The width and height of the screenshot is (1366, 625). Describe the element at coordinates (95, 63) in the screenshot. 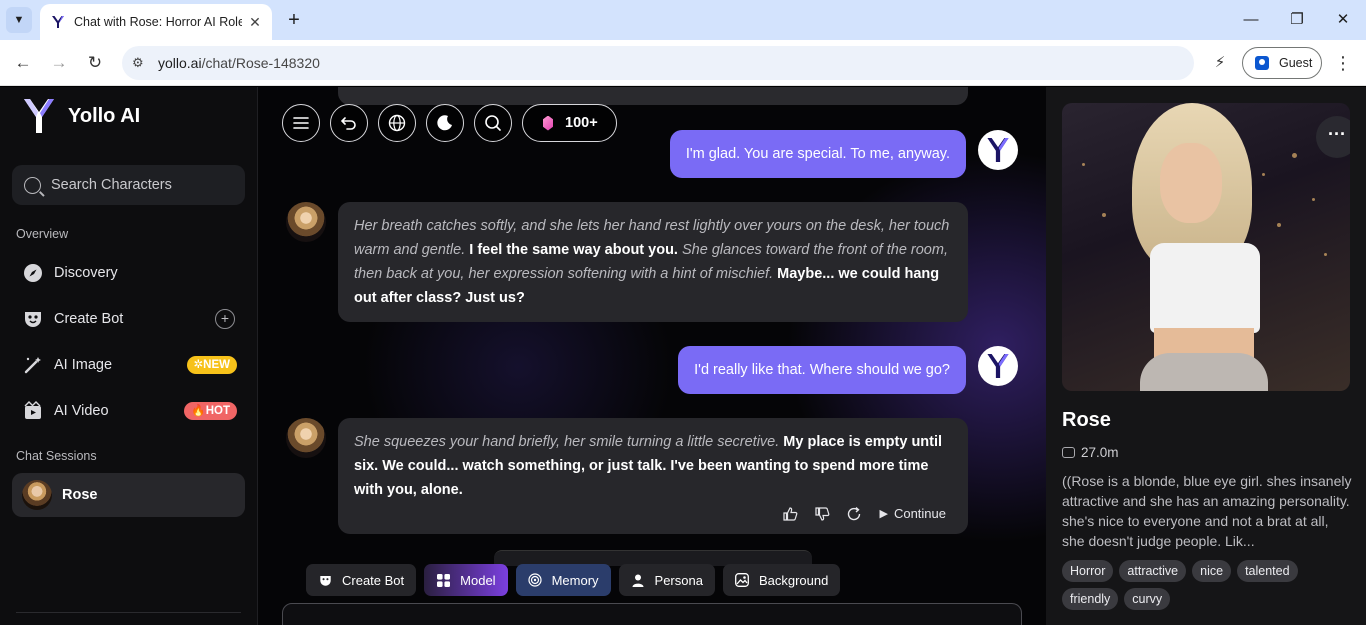

I see `reload-icon: ↻` at that location.